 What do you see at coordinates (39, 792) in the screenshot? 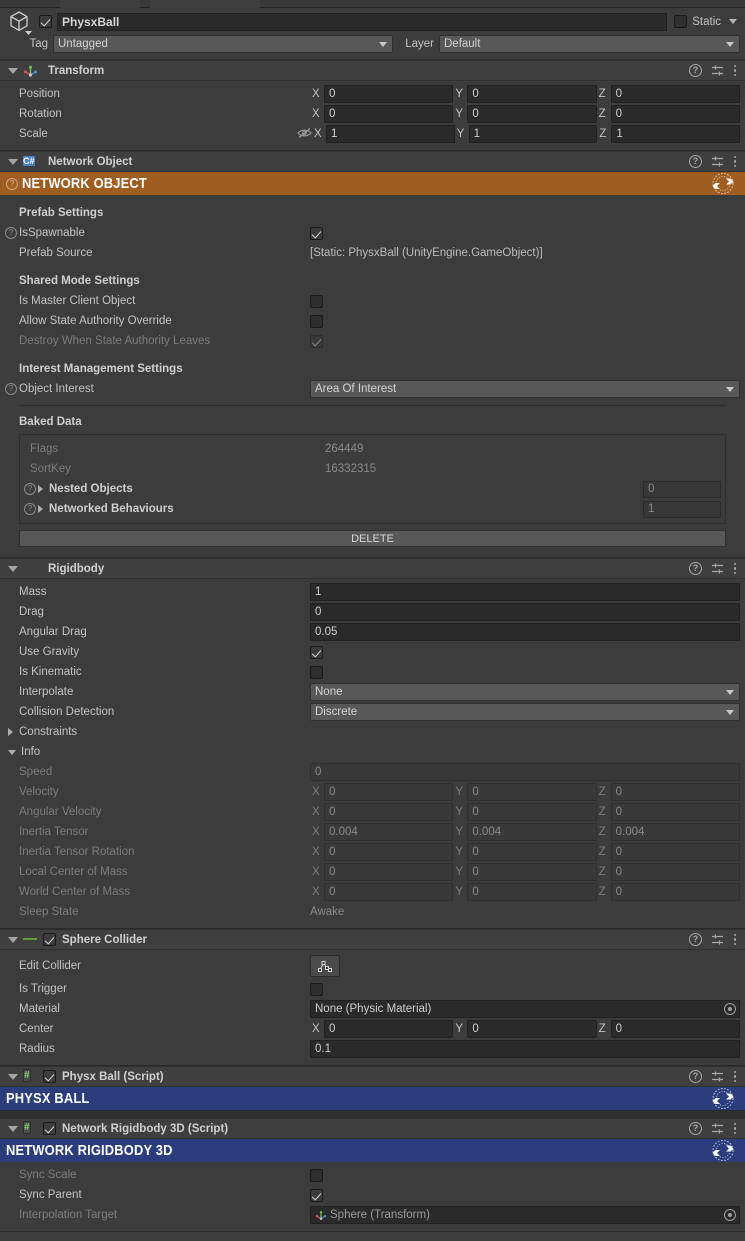
I see `velocity-label: Velocity` at bounding box center [39, 792].